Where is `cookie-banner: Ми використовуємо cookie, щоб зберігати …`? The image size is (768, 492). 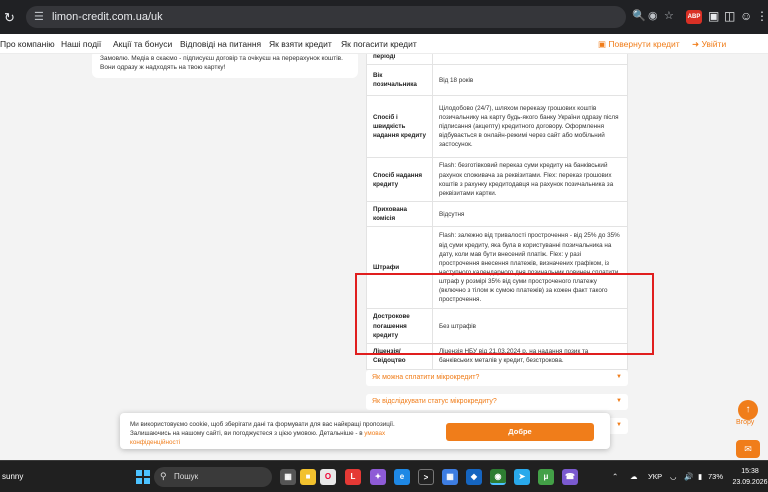 cookie-banner: Ми використовуємо cookie, щоб зберігати … is located at coordinates (365, 431).